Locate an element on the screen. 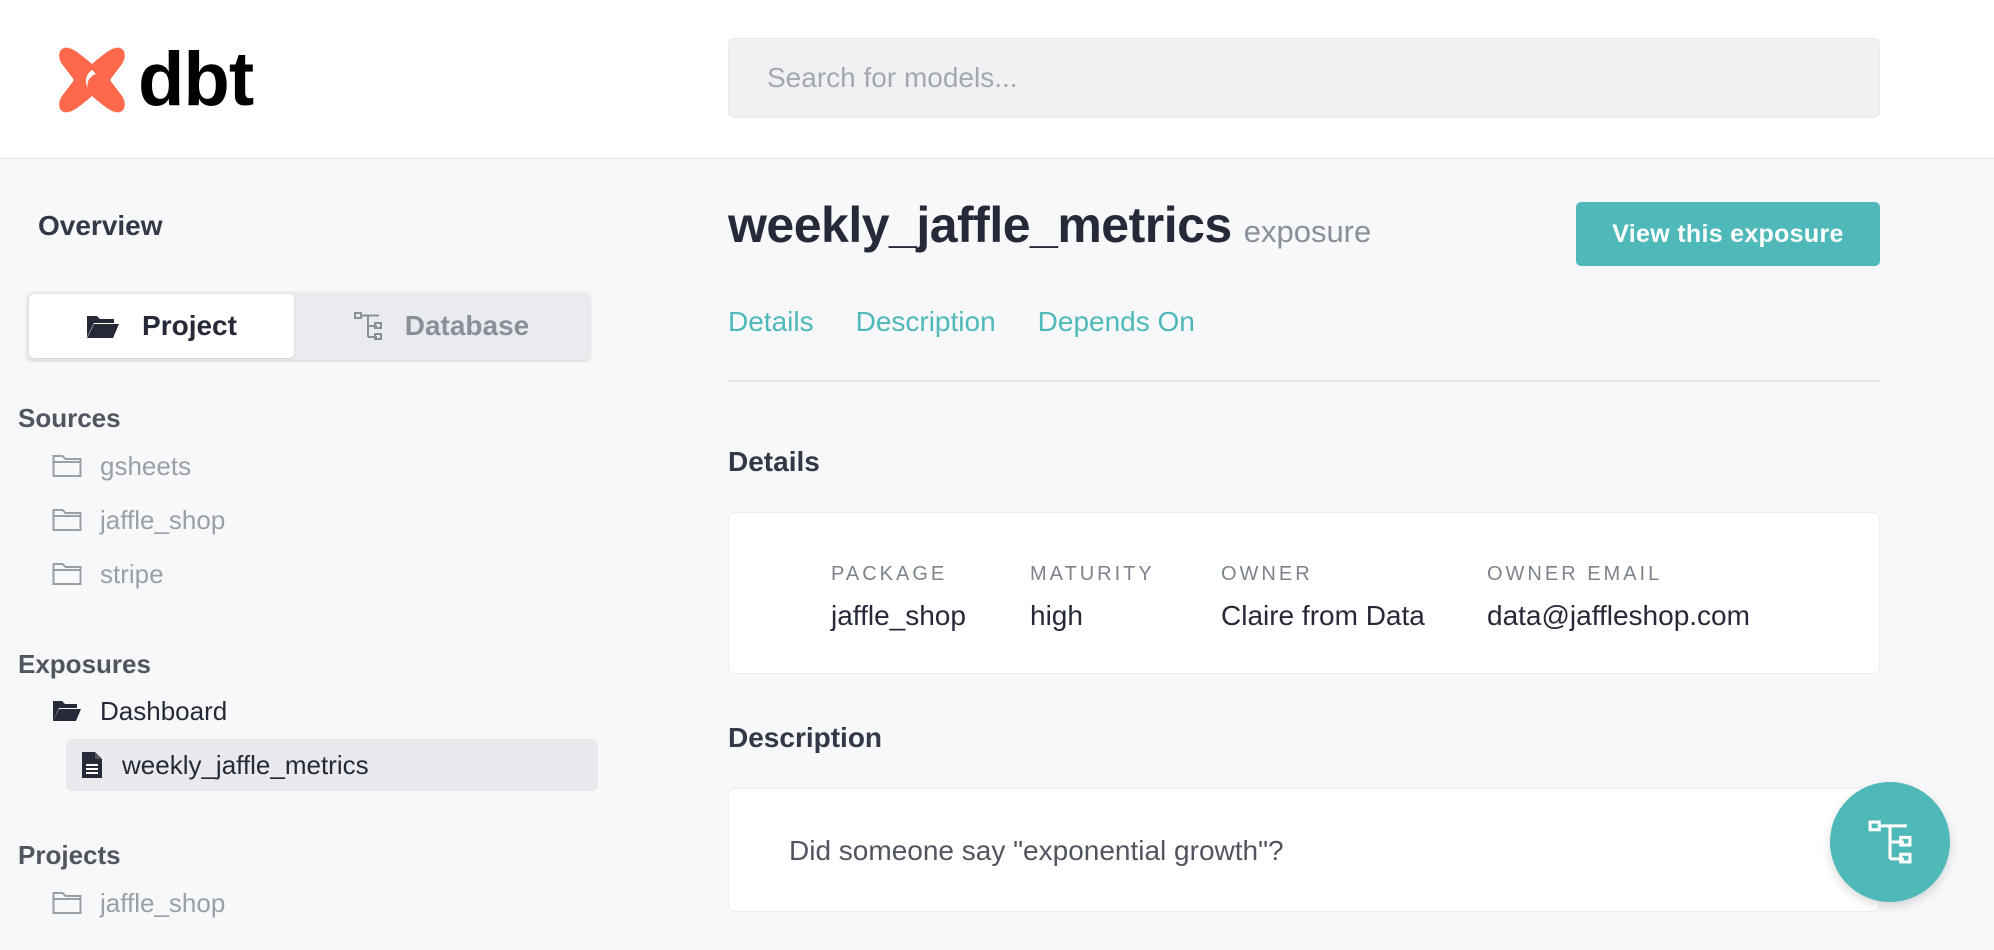 This screenshot has width=1994, height=950. exposure-item-weekly-jaffle-metrics: weekly_jaffle_metrics is located at coordinates (332, 765).